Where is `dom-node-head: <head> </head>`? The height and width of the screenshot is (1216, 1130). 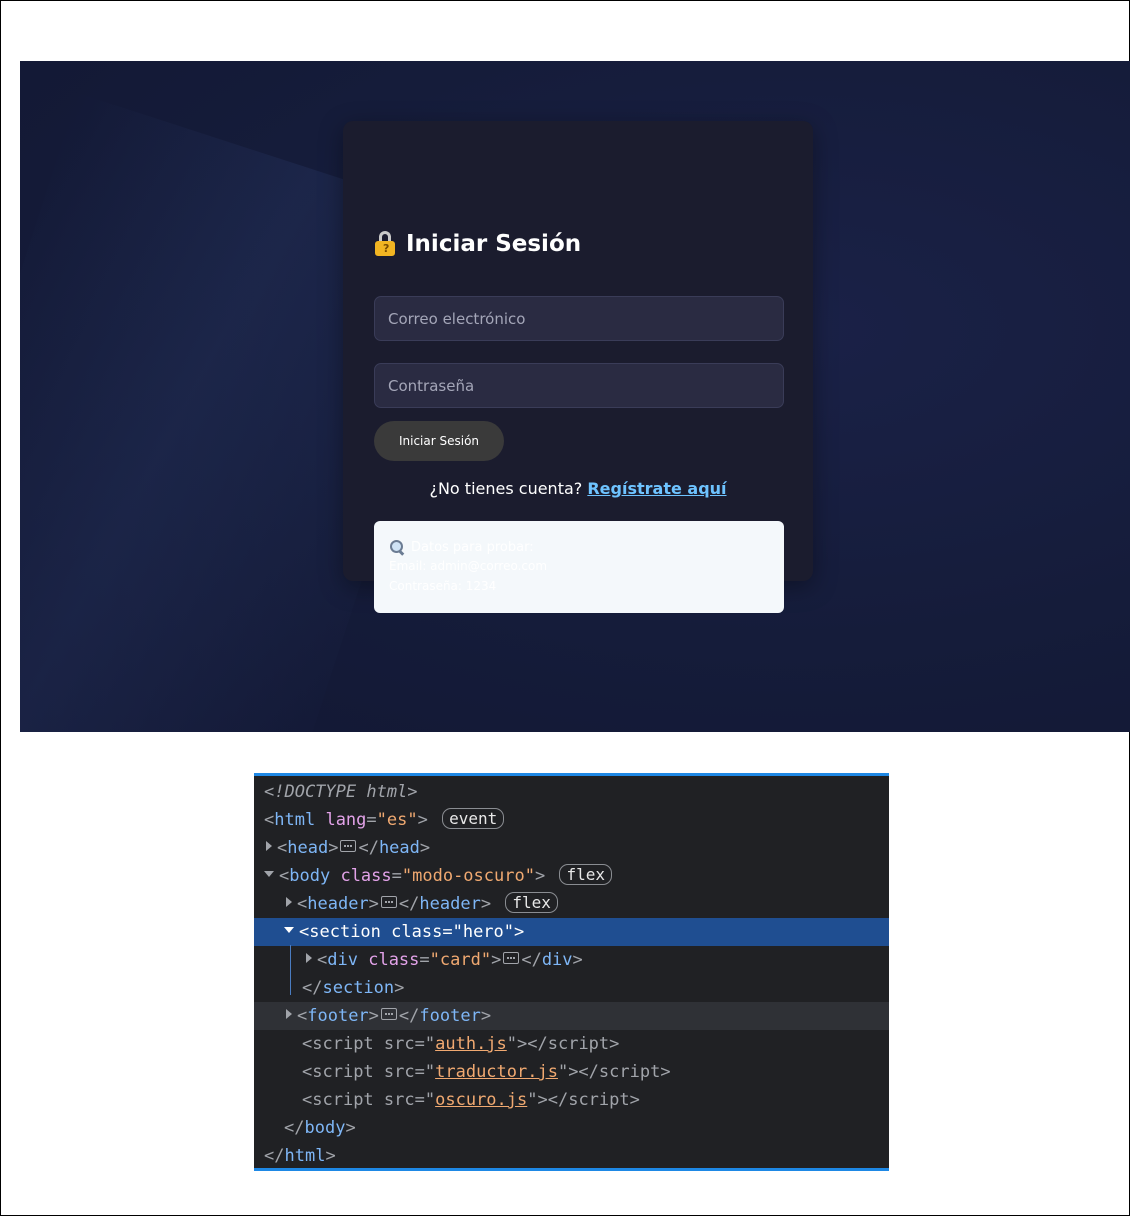 dom-node-head: <head> </head> is located at coordinates (571, 848).